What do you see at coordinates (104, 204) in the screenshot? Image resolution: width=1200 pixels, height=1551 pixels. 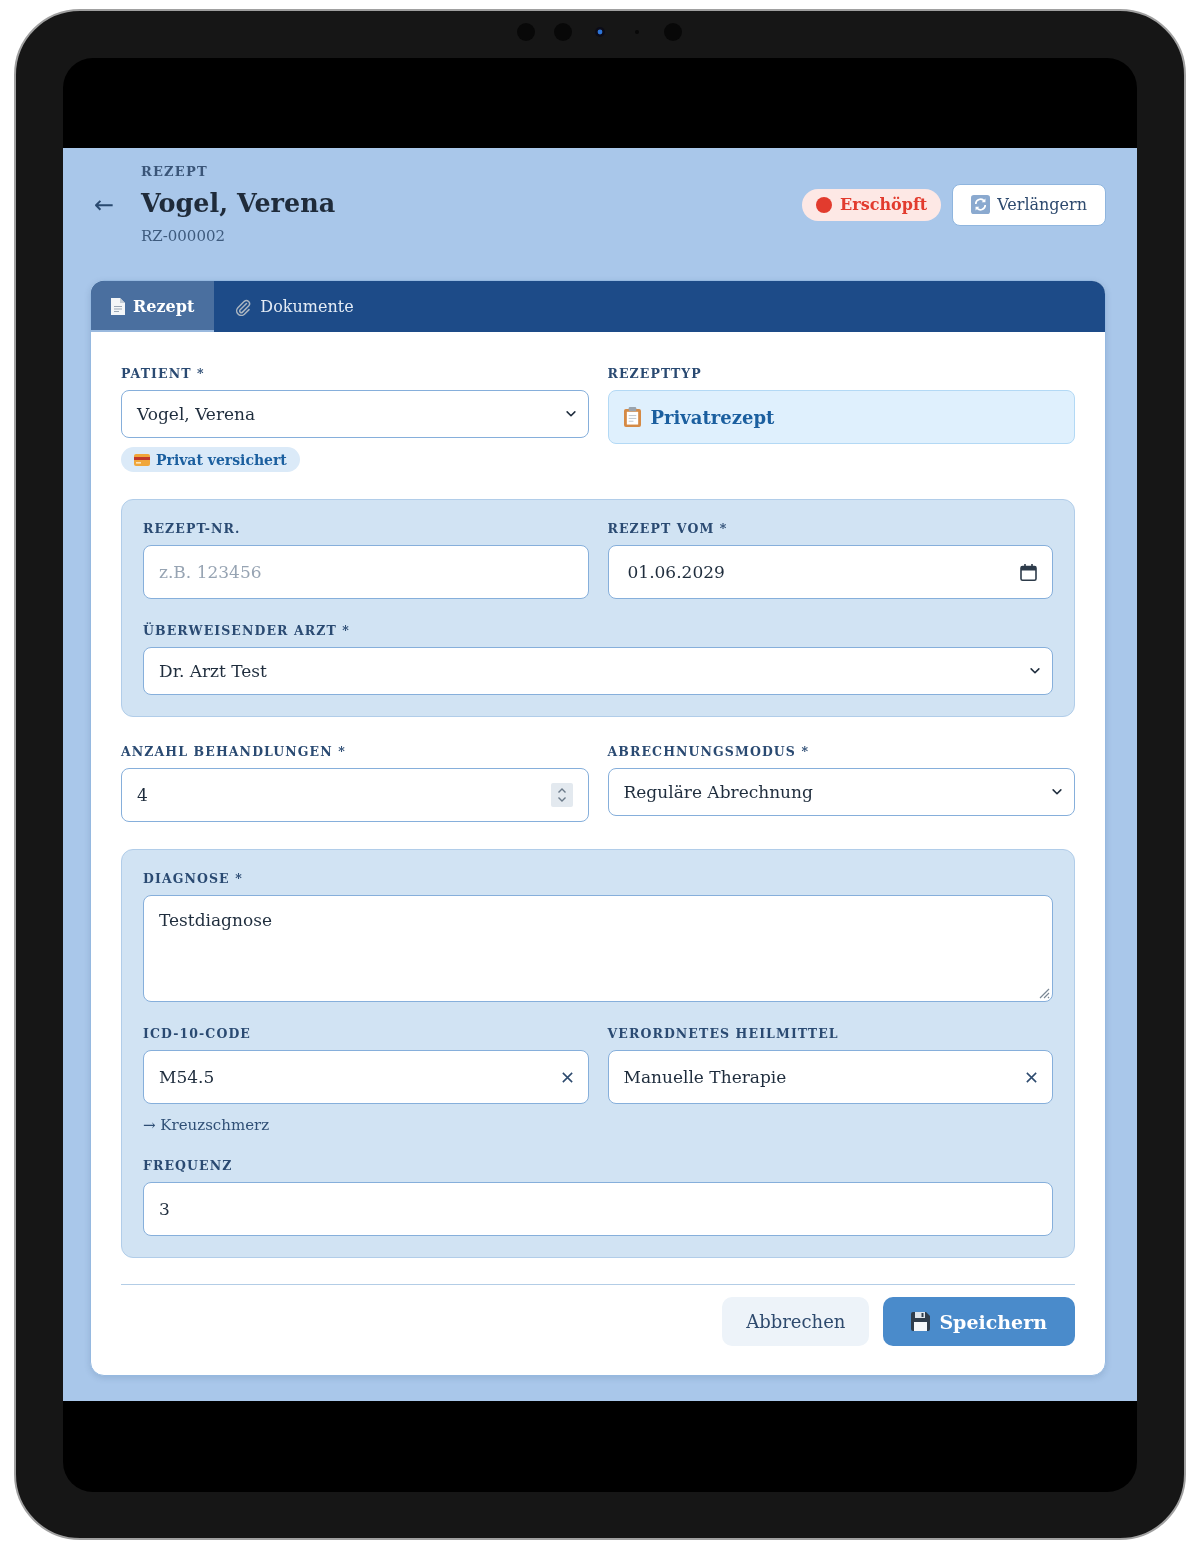 I see `back-button: ←` at bounding box center [104, 204].